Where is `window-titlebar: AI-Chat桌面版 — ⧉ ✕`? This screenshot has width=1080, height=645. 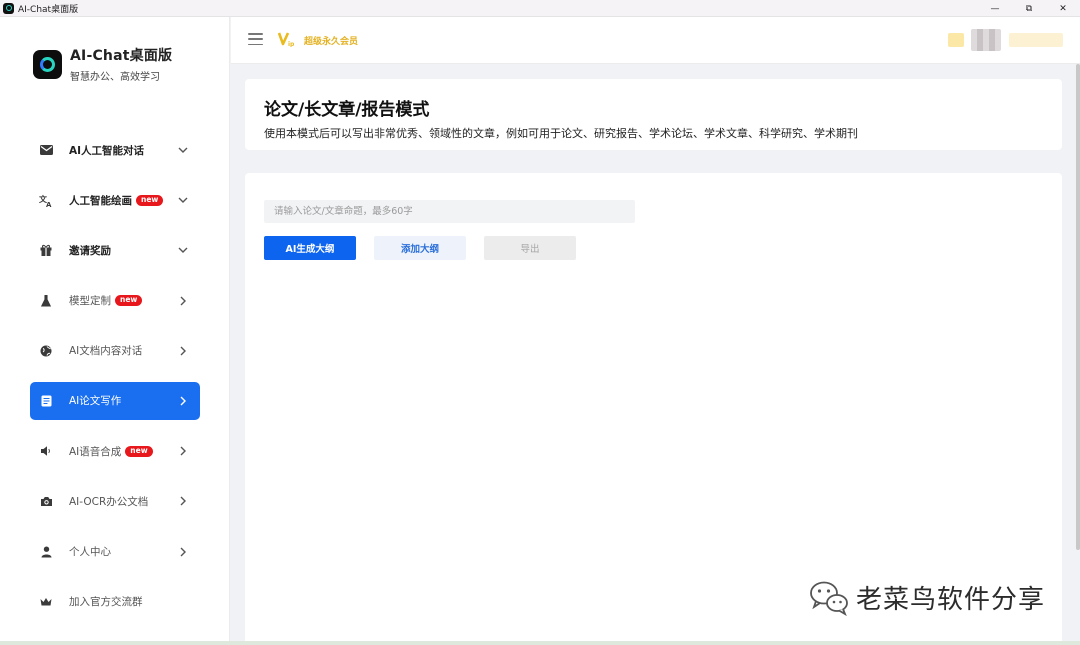
window-titlebar: AI-Chat桌面版 — ⧉ ✕ is located at coordinates (540, 8).